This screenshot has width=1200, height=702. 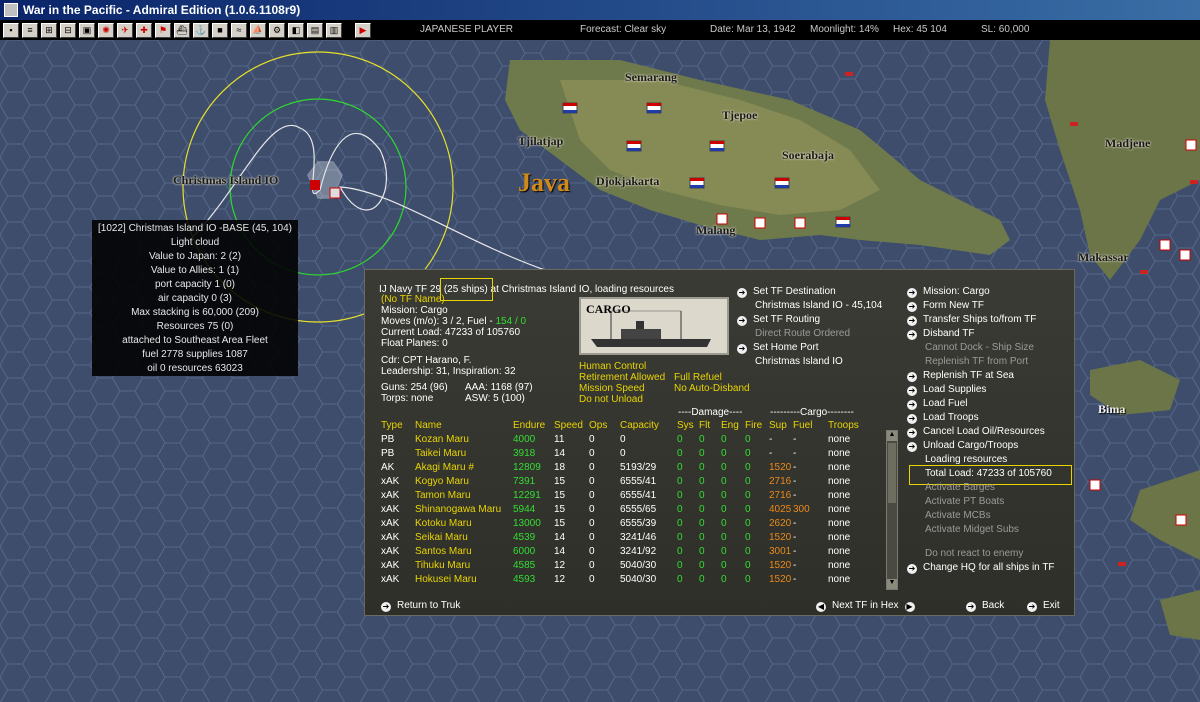 I want to click on report-icon: ▤, so click(x=315, y=30).